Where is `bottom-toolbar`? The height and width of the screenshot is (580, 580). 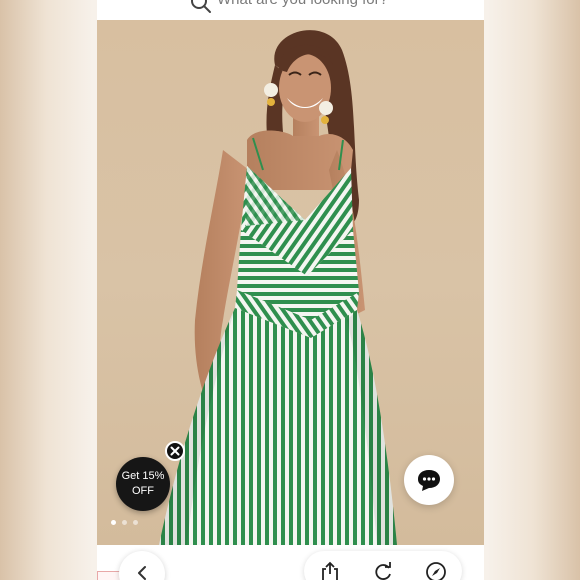
bottom-toolbar is located at coordinates (290, 562).